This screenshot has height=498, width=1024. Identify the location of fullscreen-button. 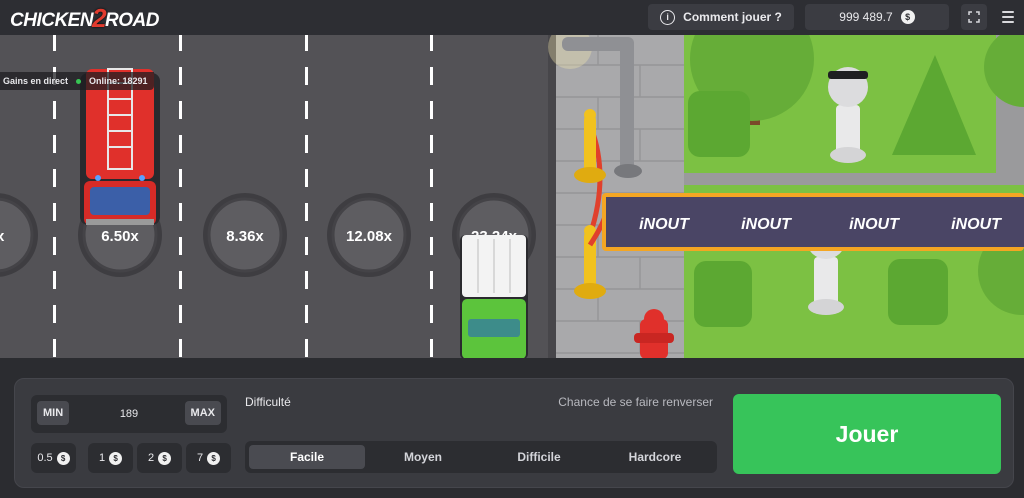
(974, 17).